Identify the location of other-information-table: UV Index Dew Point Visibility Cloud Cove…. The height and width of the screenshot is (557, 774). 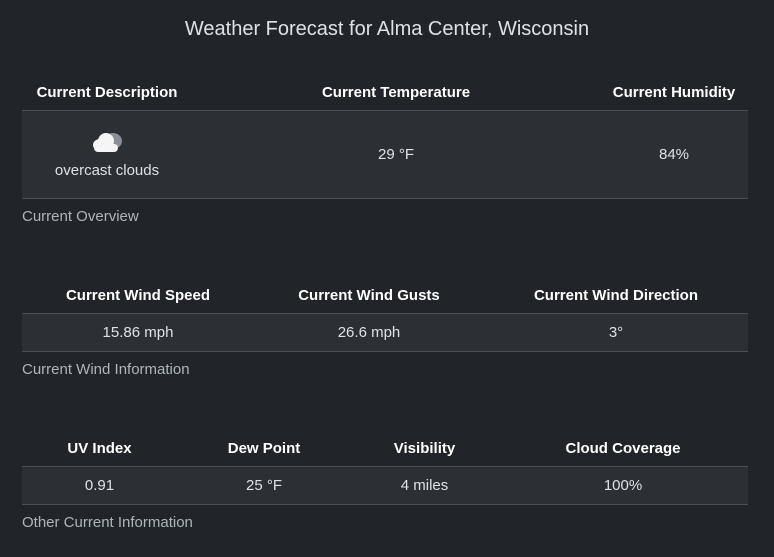
(385, 468).